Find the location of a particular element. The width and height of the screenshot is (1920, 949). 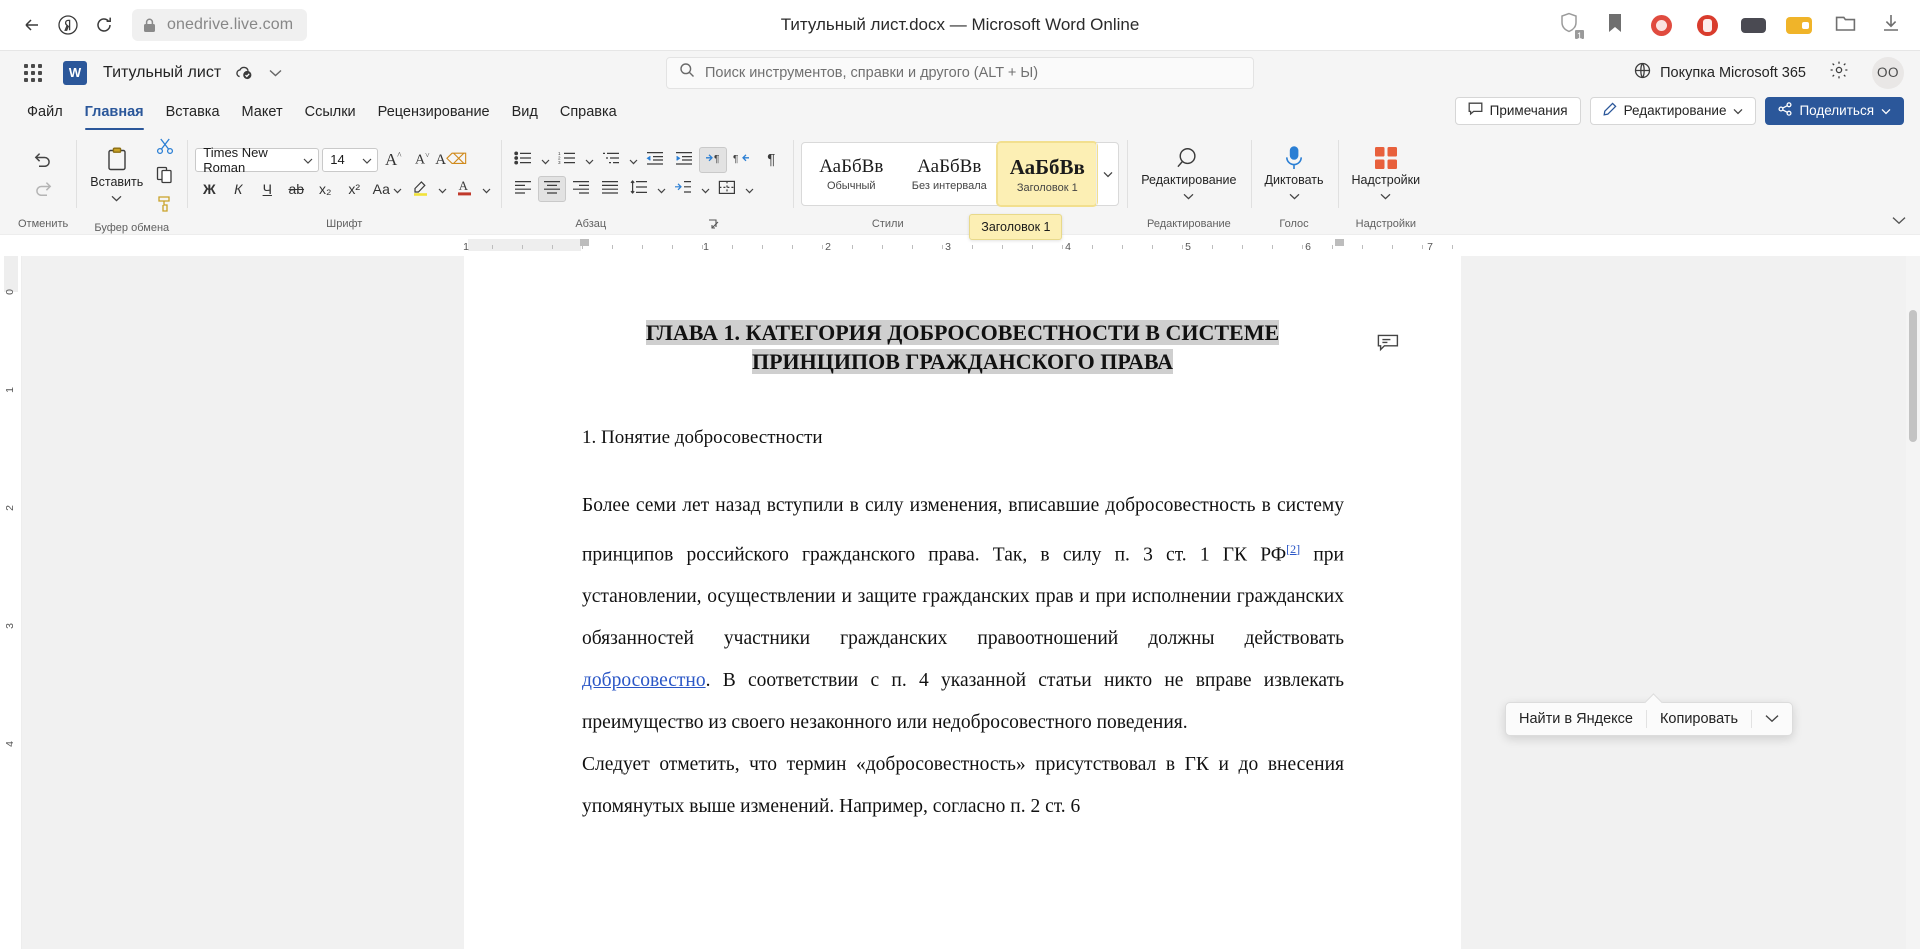

extension-dark-button is located at coordinates (1753, 25).